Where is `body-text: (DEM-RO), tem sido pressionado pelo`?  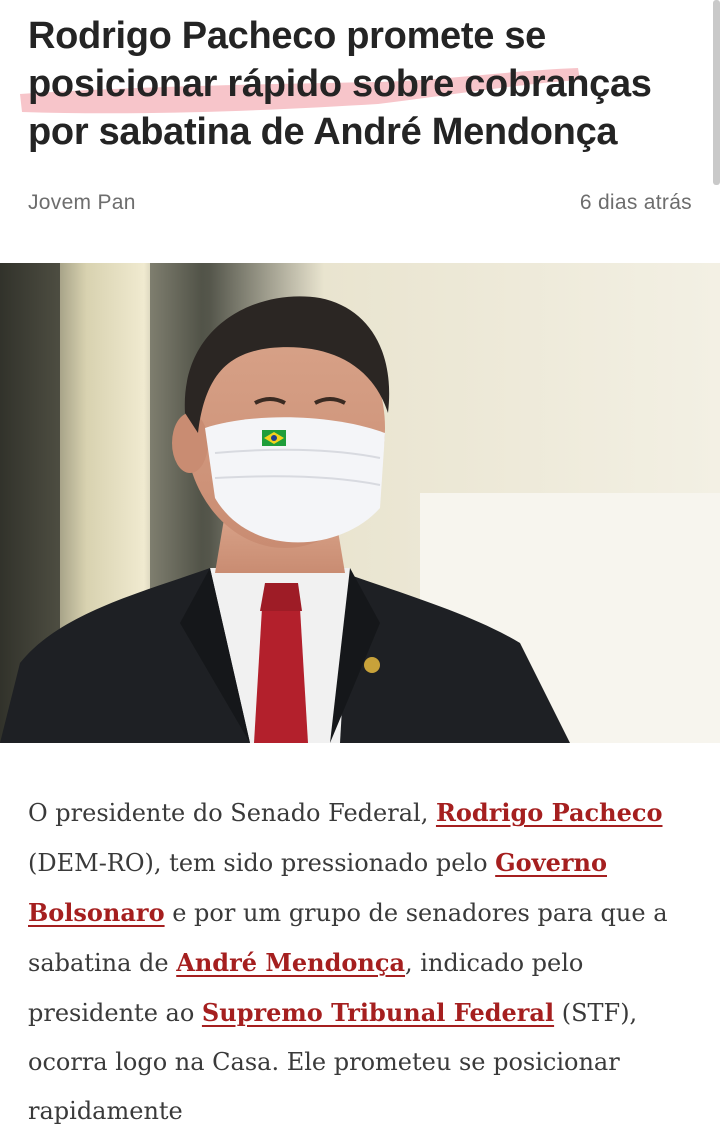
body-text: (DEM-RO), tem sido pressionado pelo is located at coordinates (262, 863).